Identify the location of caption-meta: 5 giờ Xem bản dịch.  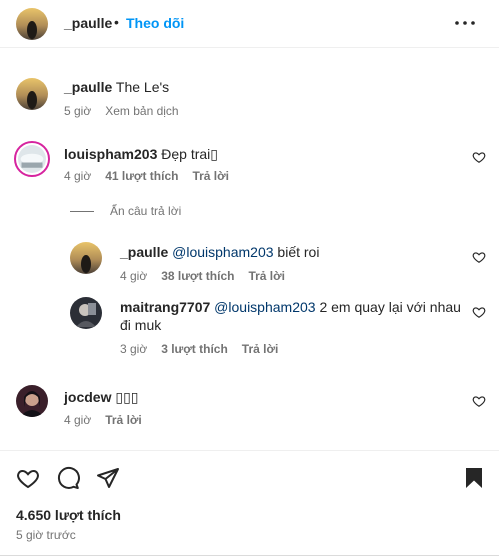
(121, 111).